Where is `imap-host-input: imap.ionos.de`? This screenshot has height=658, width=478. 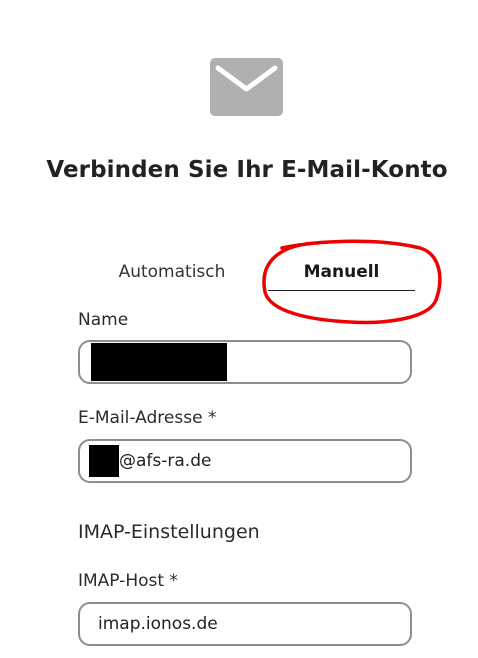 imap-host-input: imap.ionos.de is located at coordinates (245, 624).